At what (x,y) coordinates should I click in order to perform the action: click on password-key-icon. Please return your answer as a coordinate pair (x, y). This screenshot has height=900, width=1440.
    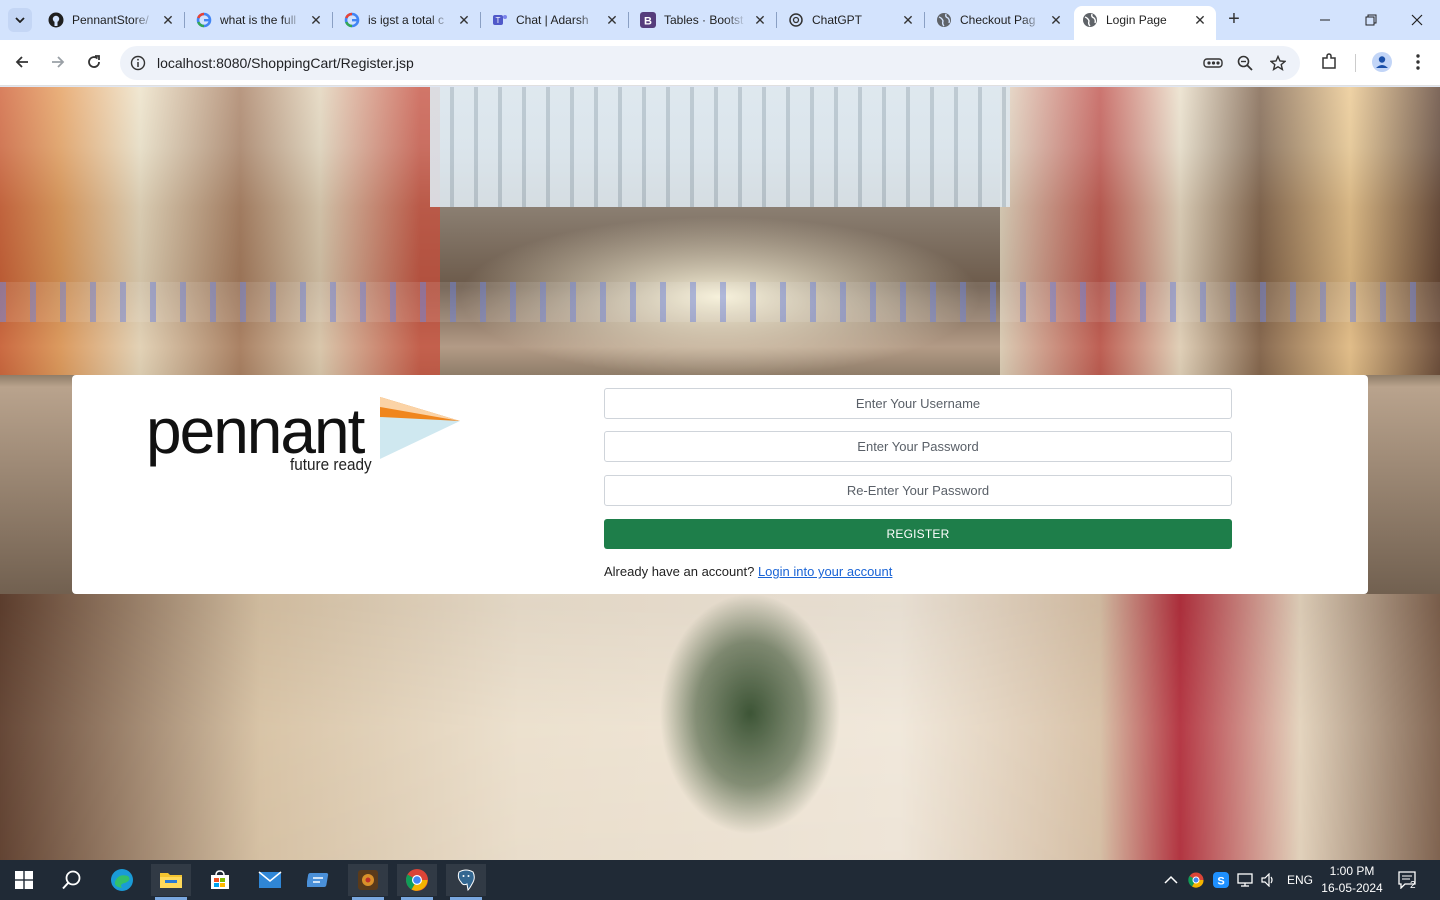
    Looking at the image, I should click on (1213, 63).